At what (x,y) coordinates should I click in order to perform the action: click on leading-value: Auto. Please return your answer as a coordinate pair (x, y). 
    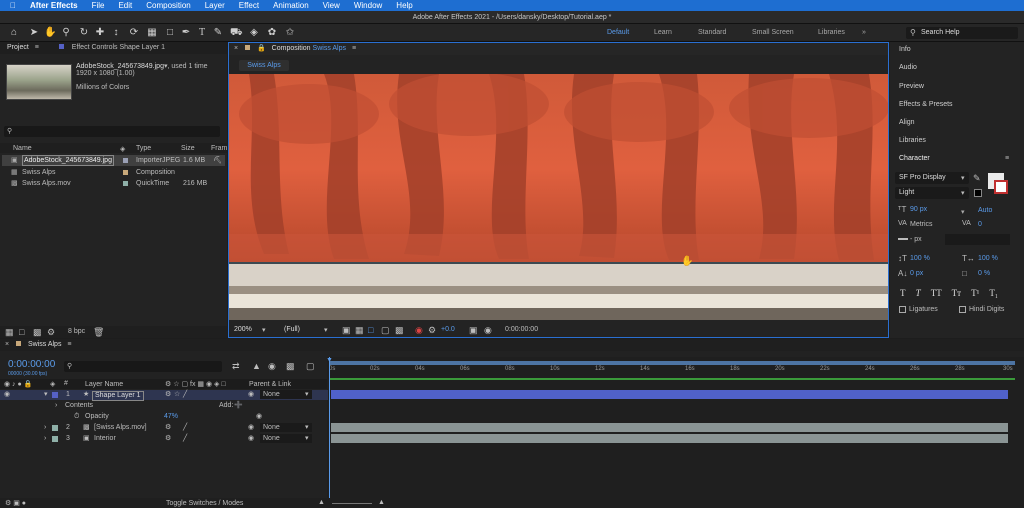
    Looking at the image, I should click on (985, 210).